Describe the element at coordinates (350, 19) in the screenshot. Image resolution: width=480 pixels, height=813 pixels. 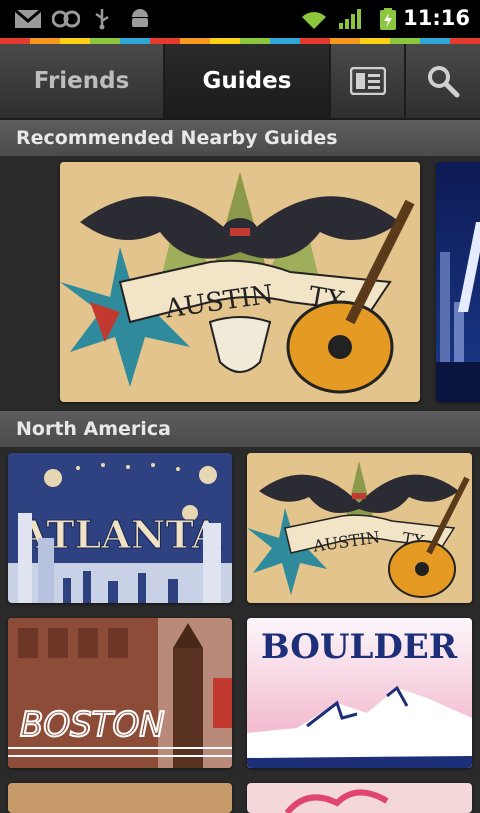
I see `signal-icon` at that location.